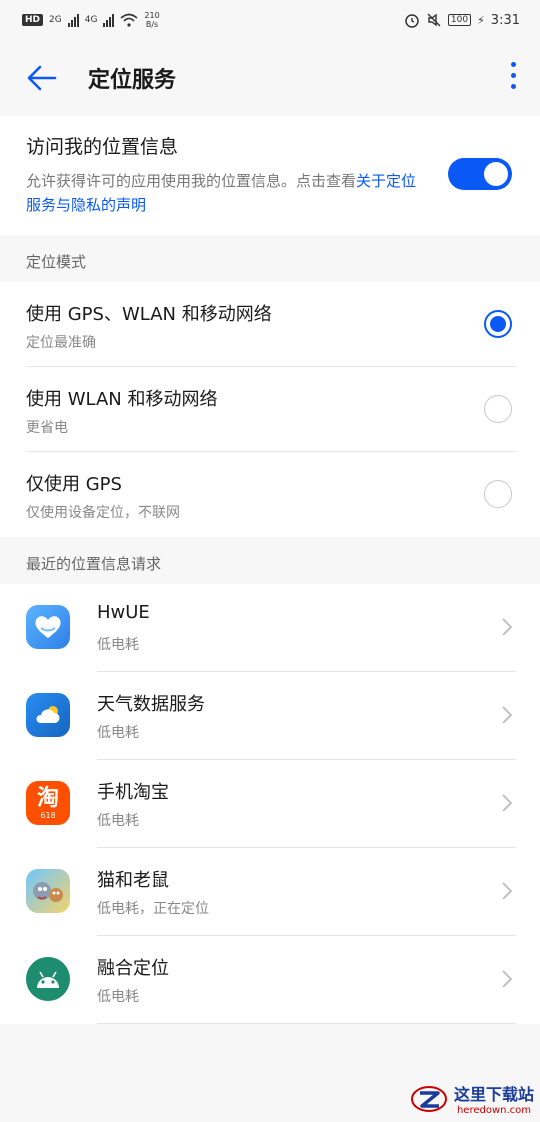 This screenshot has height=1122, width=540. I want to click on app-bar: 定位服务, so click(270, 78).